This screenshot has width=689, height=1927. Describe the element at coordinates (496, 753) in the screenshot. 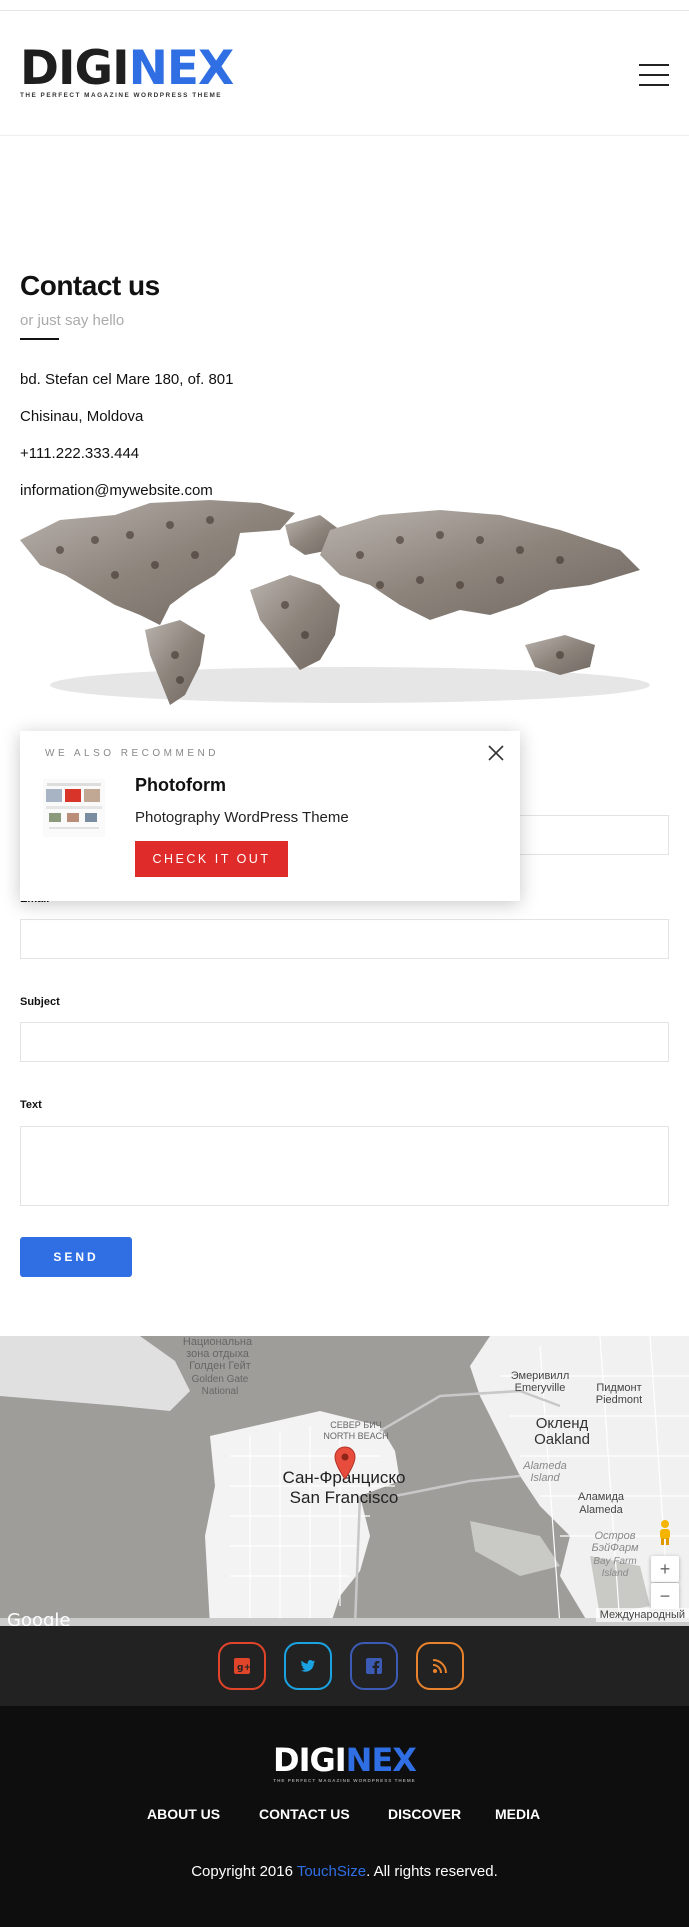

I see `close-icon` at that location.